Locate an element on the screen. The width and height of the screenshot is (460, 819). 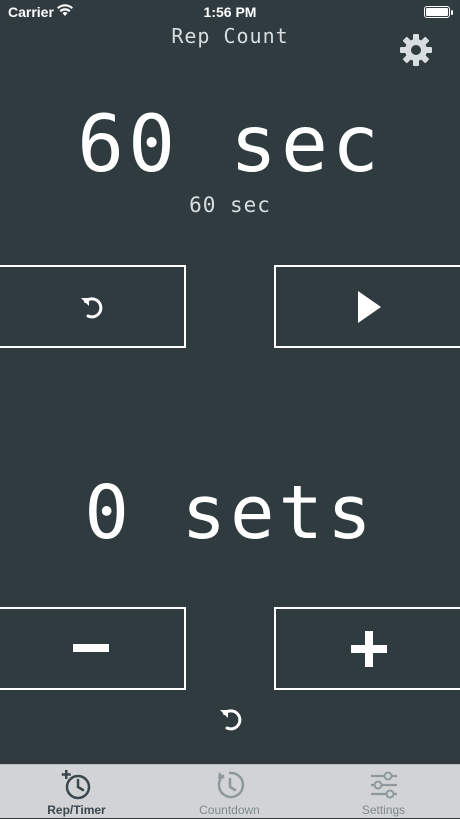
decrement-sets-button is located at coordinates (93, 648).